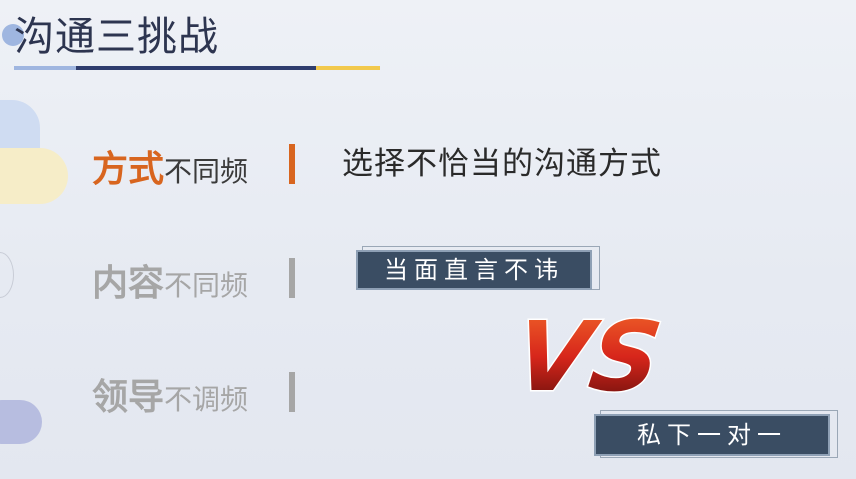 This screenshot has height=479, width=856. I want to click on vs-text: VS, so click(594, 356).